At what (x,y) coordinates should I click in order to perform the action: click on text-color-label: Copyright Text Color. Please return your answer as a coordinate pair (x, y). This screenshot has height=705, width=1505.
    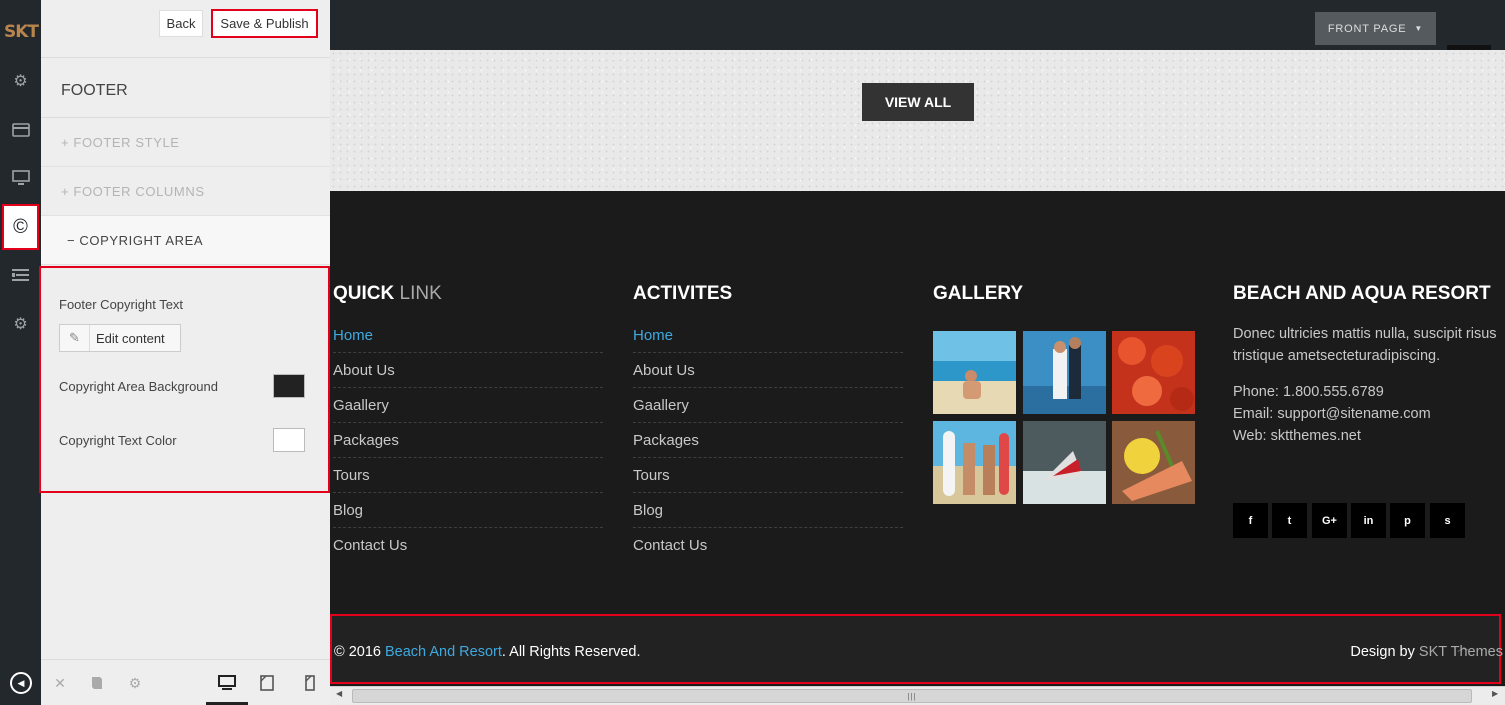
    Looking at the image, I should click on (118, 440).